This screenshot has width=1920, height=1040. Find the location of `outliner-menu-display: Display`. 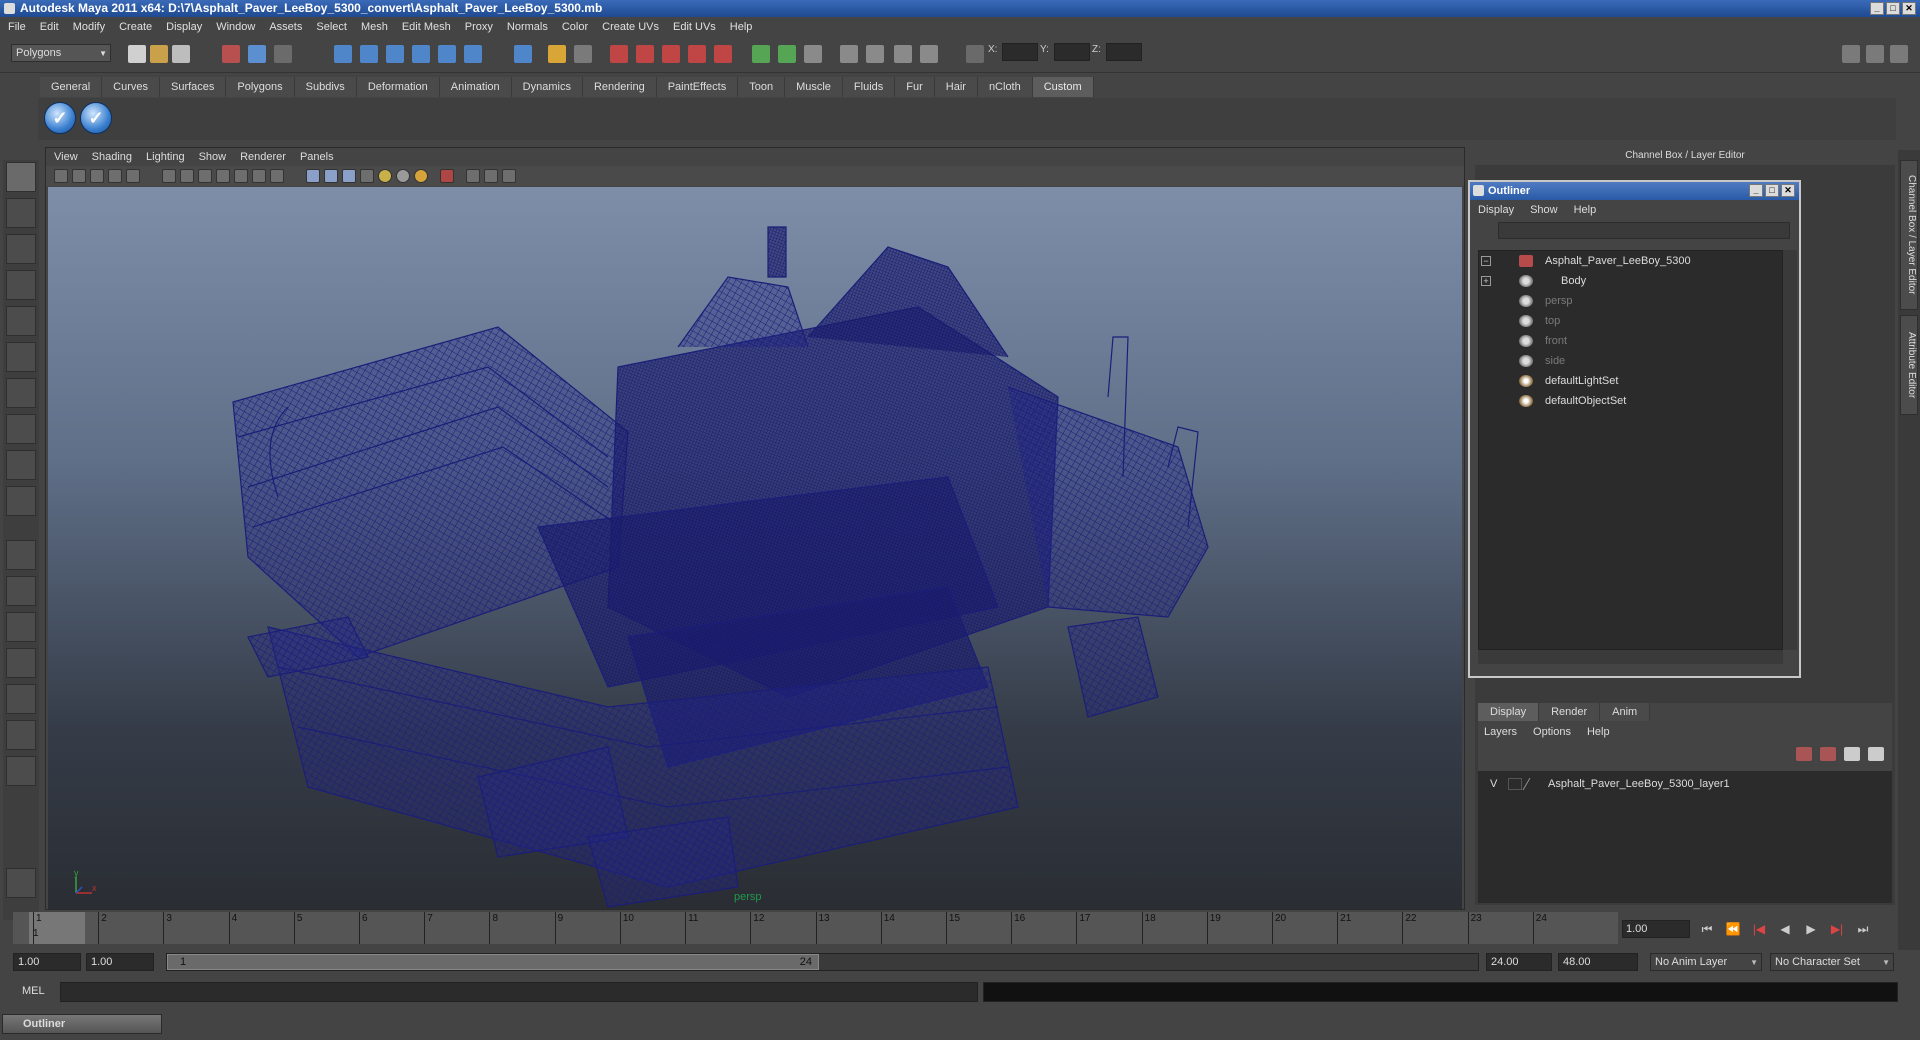

outliner-menu-display: Display is located at coordinates (1496, 210).